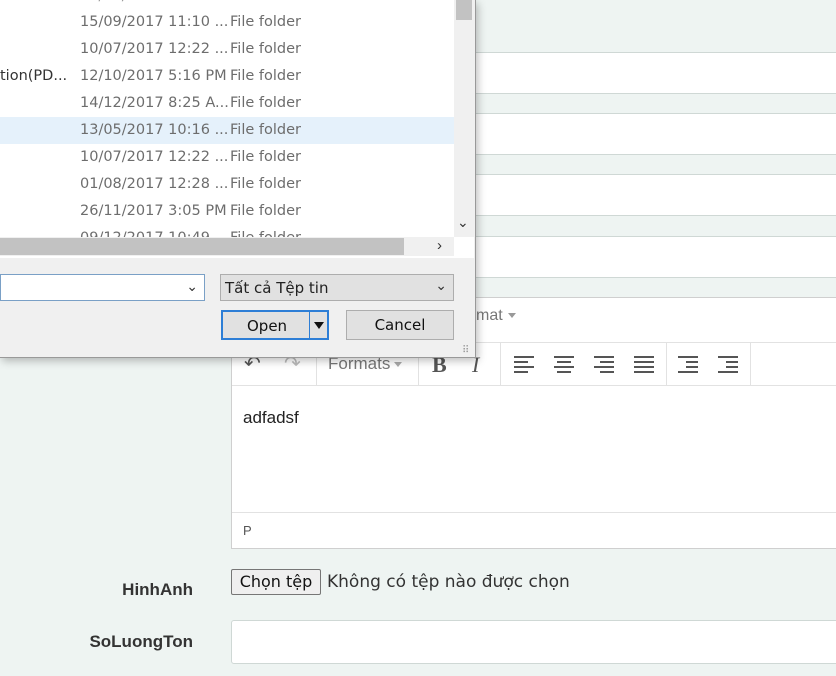  Describe the element at coordinates (604, 365) in the screenshot. I see `align-right-icon` at that location.